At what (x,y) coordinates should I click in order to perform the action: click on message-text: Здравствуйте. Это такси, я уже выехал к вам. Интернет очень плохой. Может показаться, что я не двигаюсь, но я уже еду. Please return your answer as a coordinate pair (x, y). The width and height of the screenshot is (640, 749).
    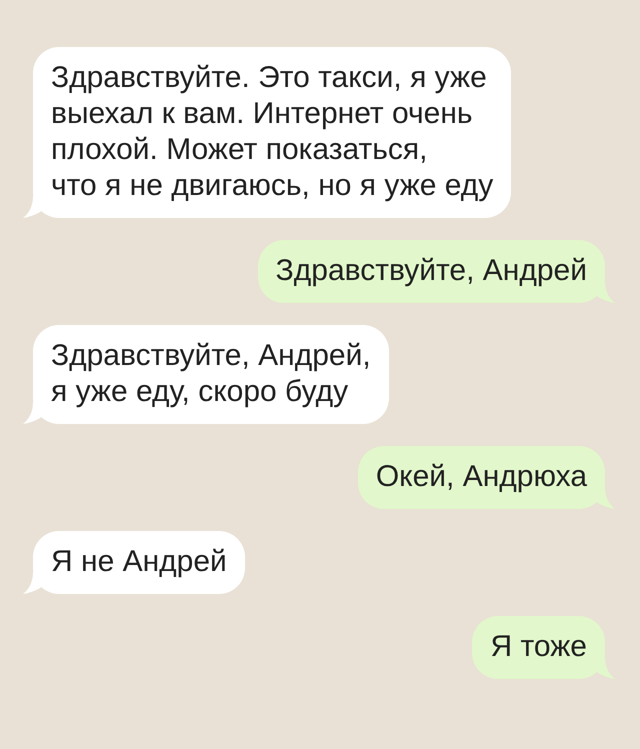
    Looking at the image, I should click on (272, 131).